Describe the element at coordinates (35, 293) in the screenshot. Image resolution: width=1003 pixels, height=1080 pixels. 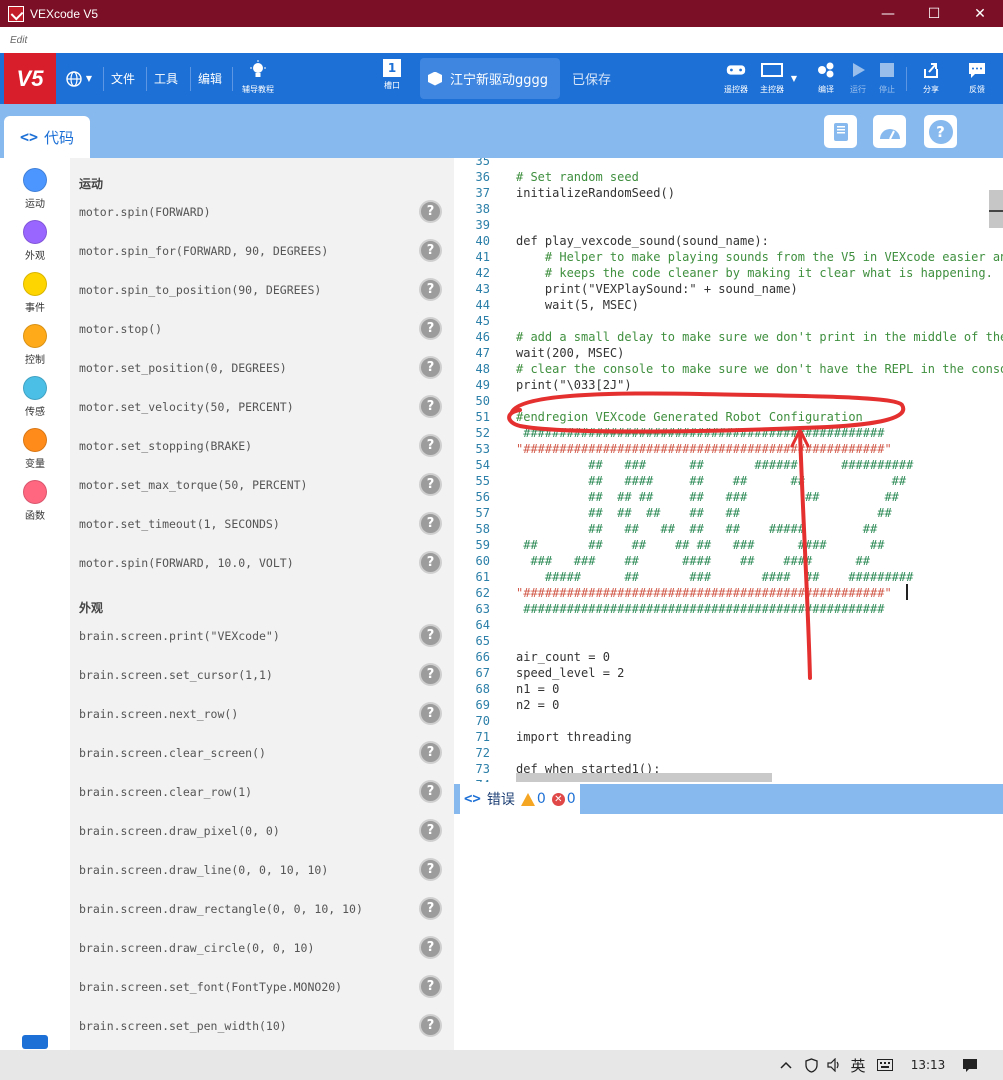
I see `category-2: 事件` at that location.